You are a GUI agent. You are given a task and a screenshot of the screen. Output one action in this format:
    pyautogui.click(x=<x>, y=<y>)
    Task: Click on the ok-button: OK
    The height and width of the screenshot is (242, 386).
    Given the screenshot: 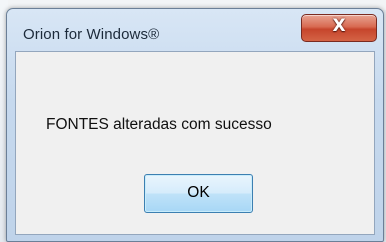 What is the action you would take?
    pyautogui.click(x=198, y=193)
    